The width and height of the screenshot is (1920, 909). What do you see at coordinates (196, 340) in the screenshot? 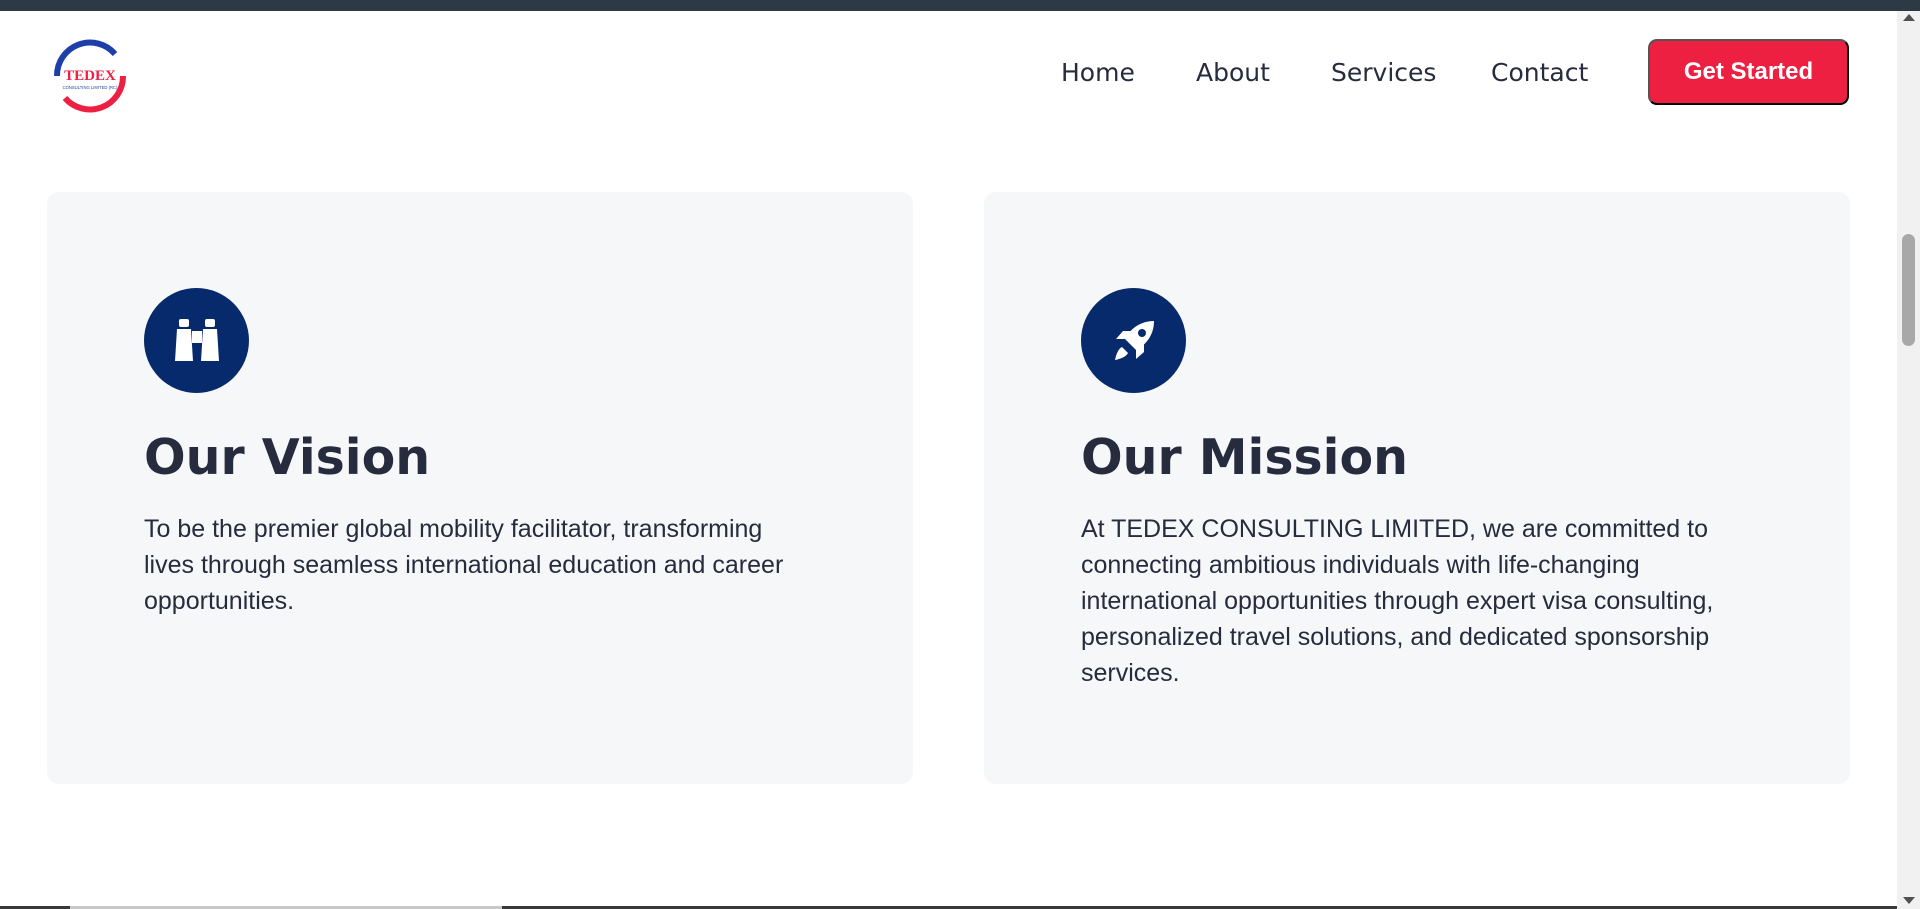
I see `binoculars-icon` at bounding box center [196, 340].